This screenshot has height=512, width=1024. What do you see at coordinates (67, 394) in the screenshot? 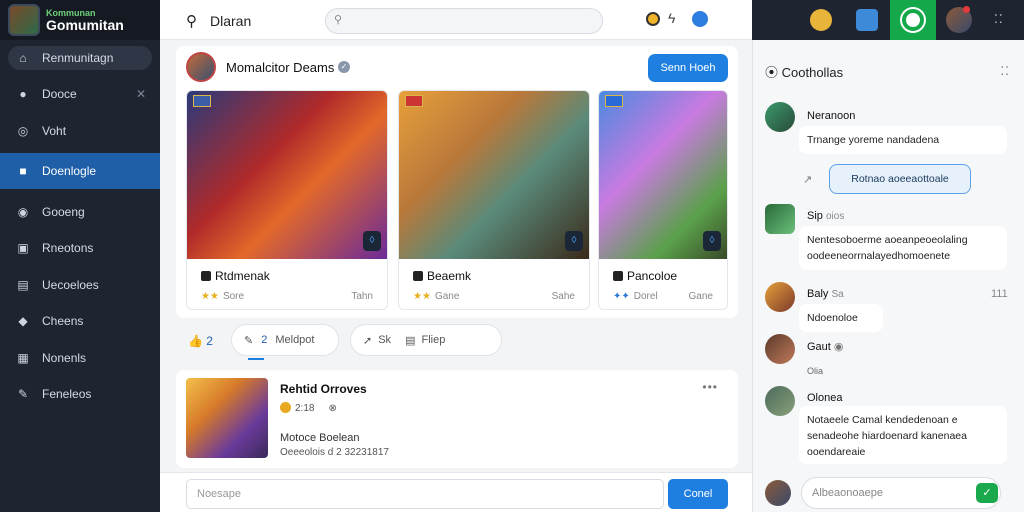
I see `sidebar-item-label: Feneleos` at bounding box center [67, 394].